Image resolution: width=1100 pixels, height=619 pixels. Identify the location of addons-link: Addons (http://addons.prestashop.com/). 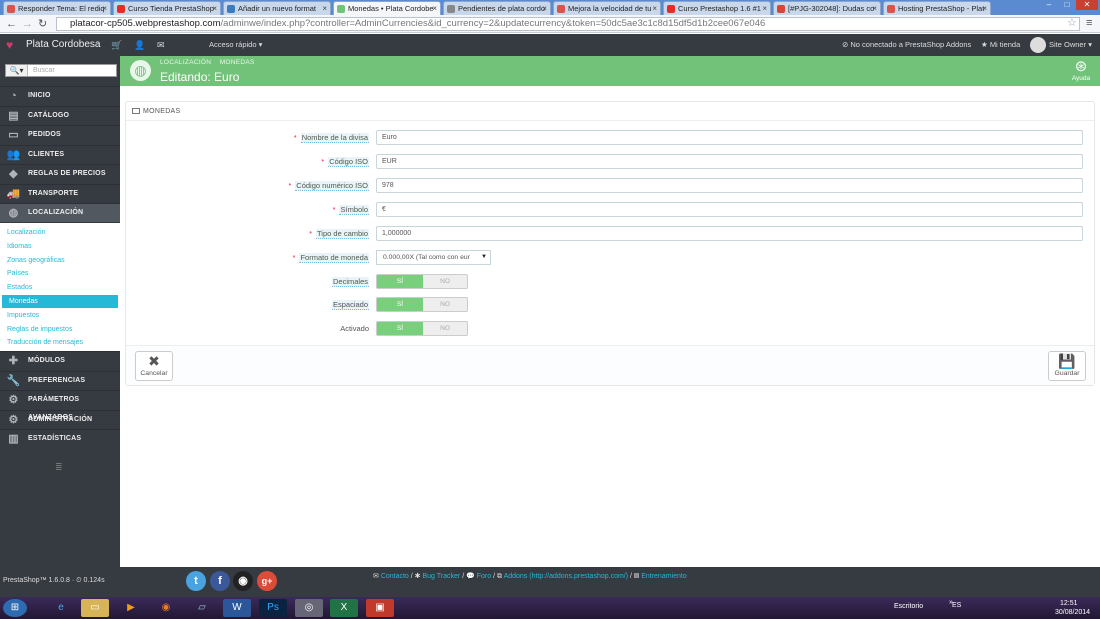
(566, 576).